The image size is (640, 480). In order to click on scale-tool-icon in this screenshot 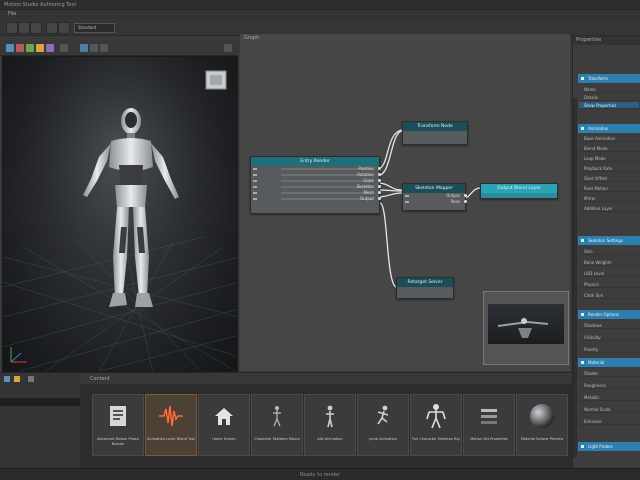, I will do `click(40, 48)`.